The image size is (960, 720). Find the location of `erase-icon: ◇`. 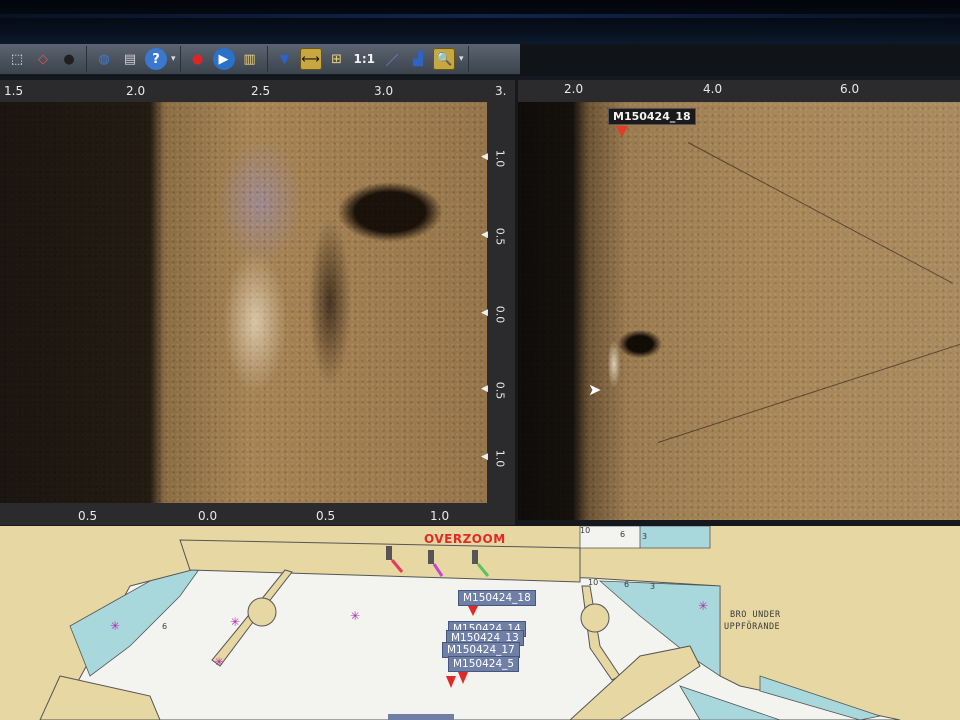

erase-icon: ◇ is located at coordinates (43, 59).